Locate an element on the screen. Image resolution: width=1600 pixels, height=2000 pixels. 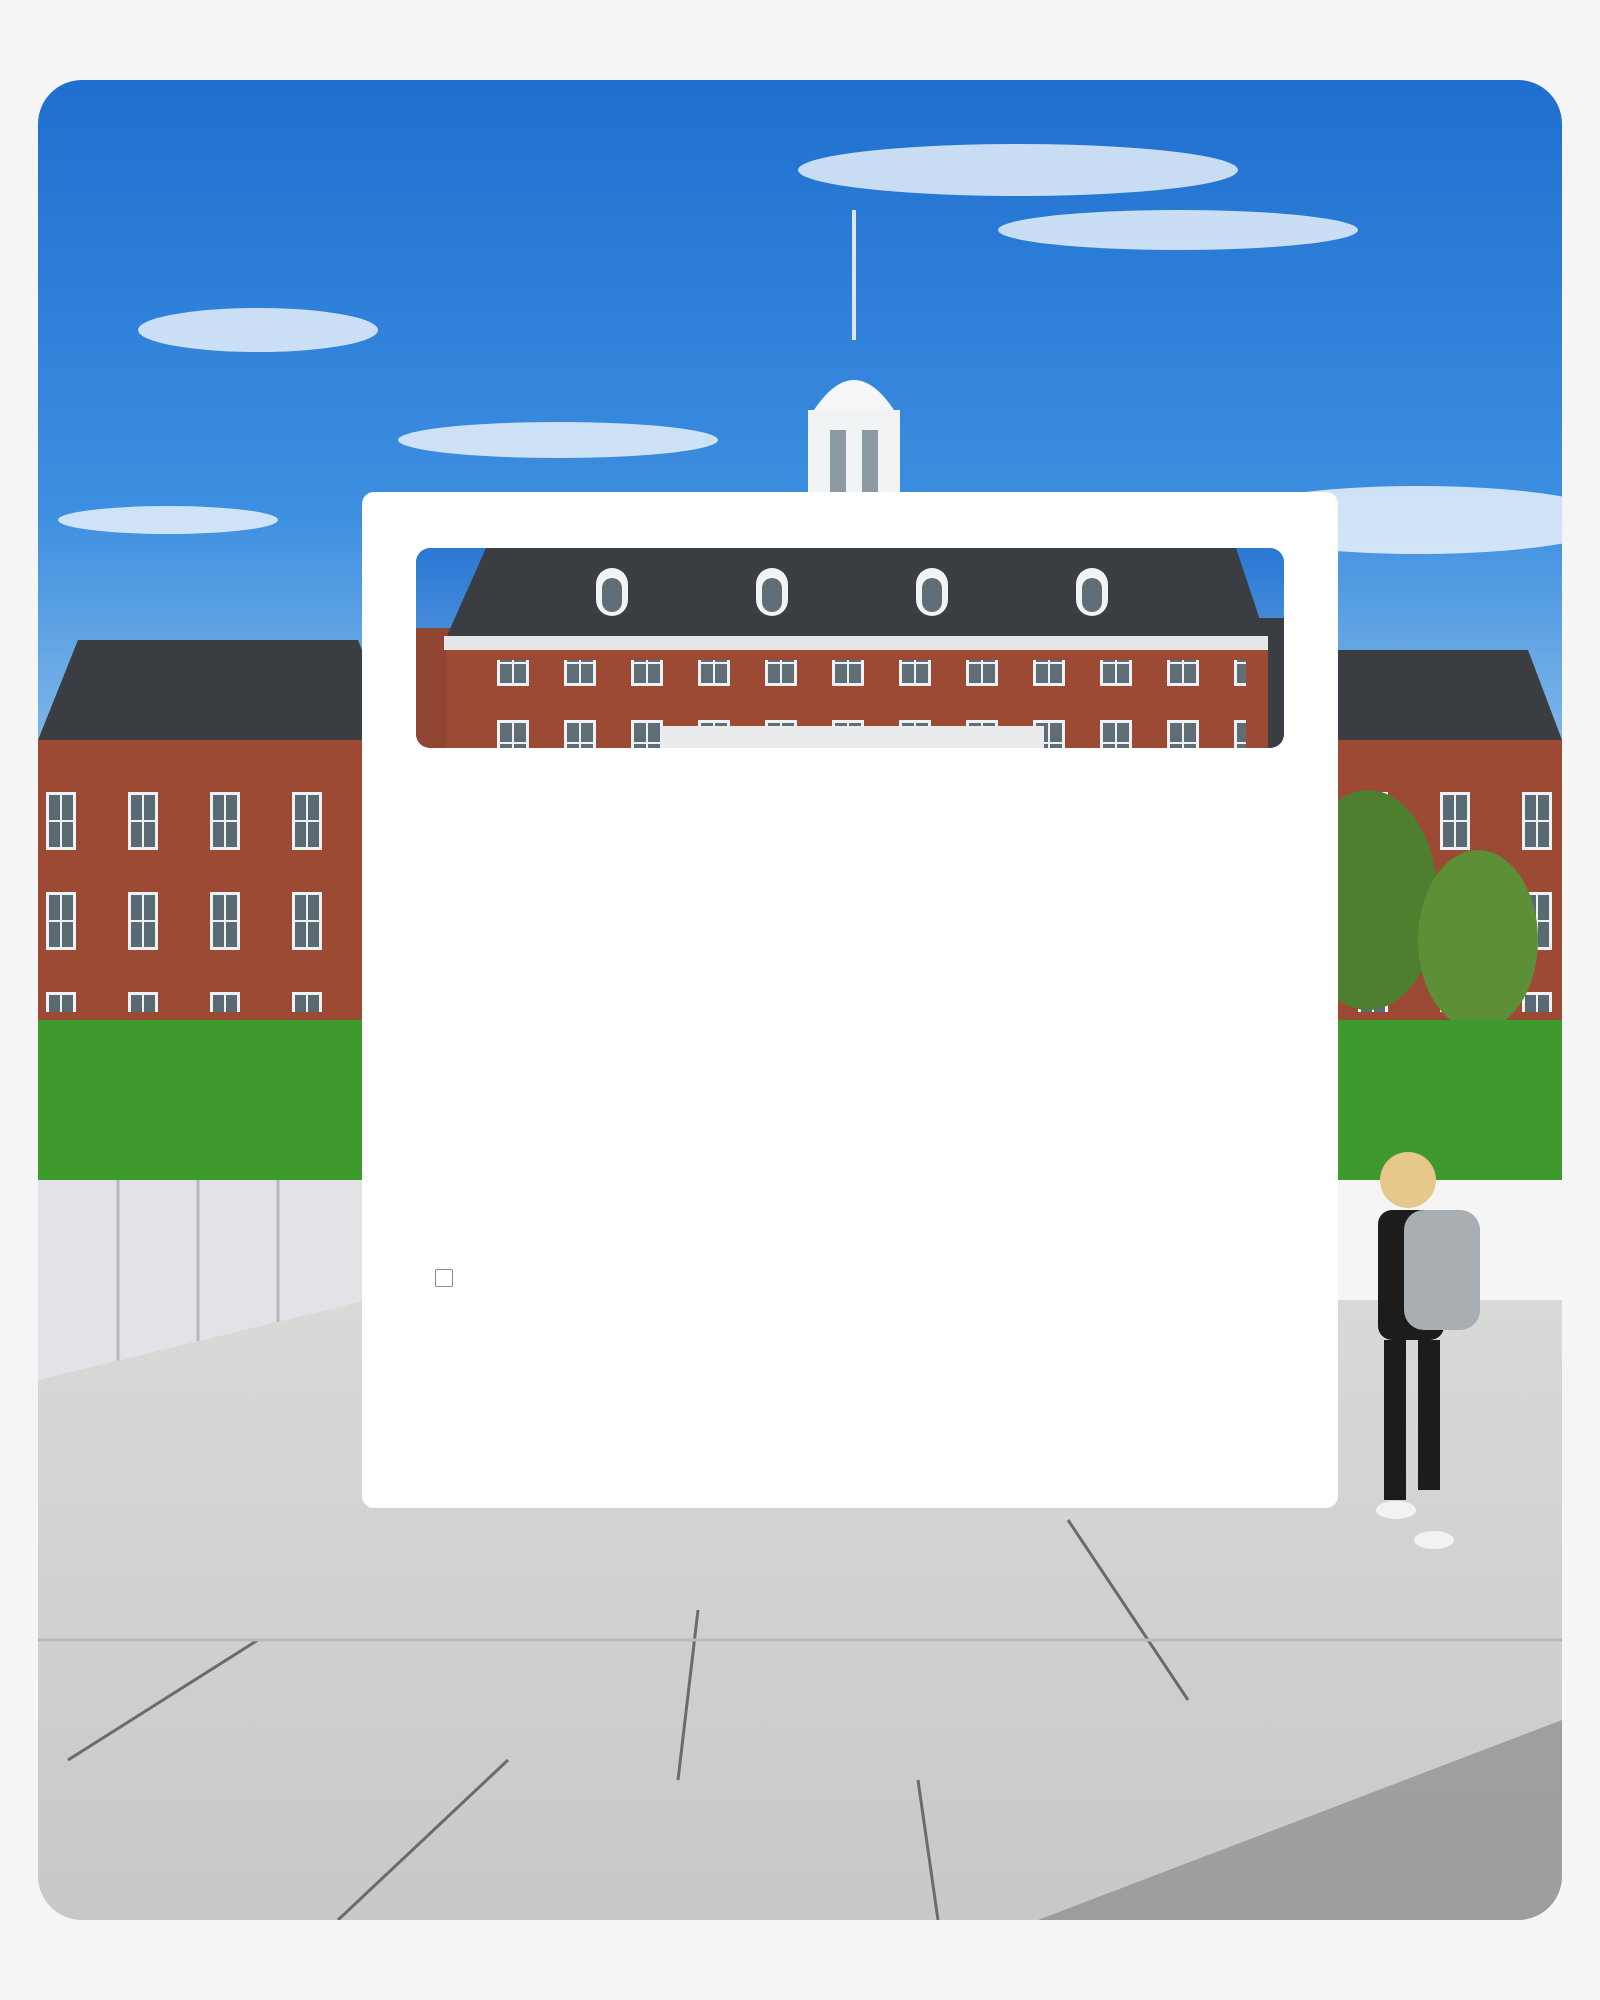
building-facade is located at coordinates (850, 648).